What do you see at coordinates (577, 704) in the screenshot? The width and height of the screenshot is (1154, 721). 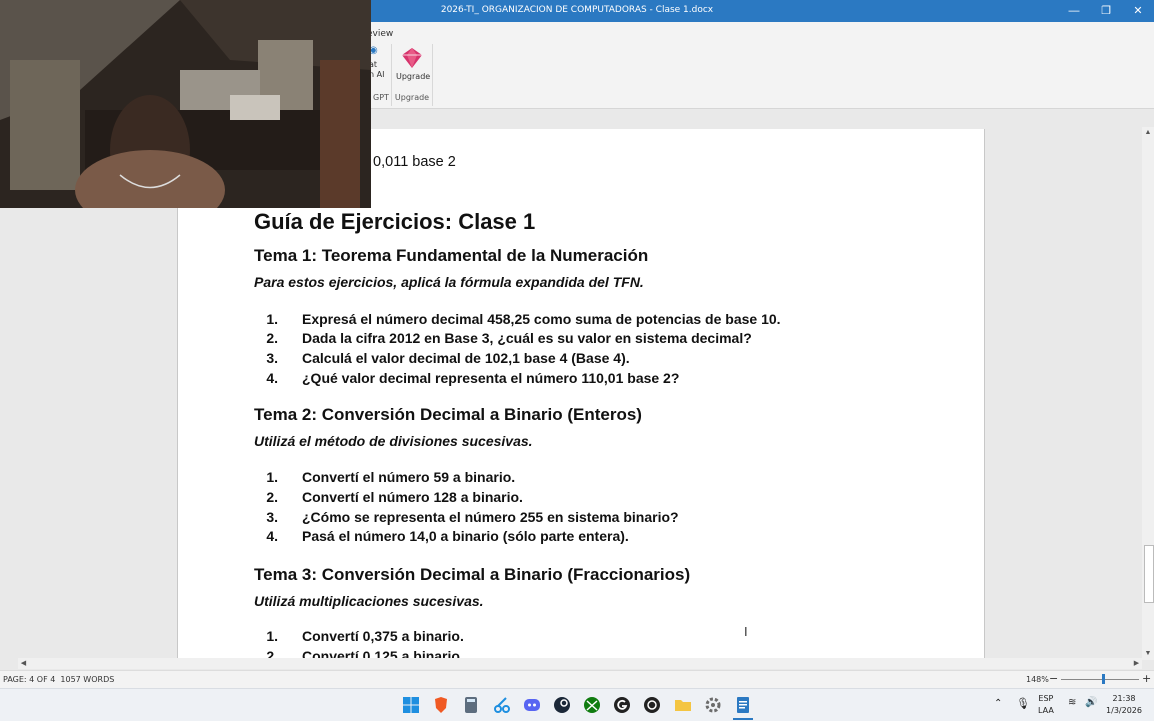 I see `taskbar: ⌃ 🎙 ESP LAA ≋ 🔊 21:38 1/3/2026` at bounding box center [577, 704].